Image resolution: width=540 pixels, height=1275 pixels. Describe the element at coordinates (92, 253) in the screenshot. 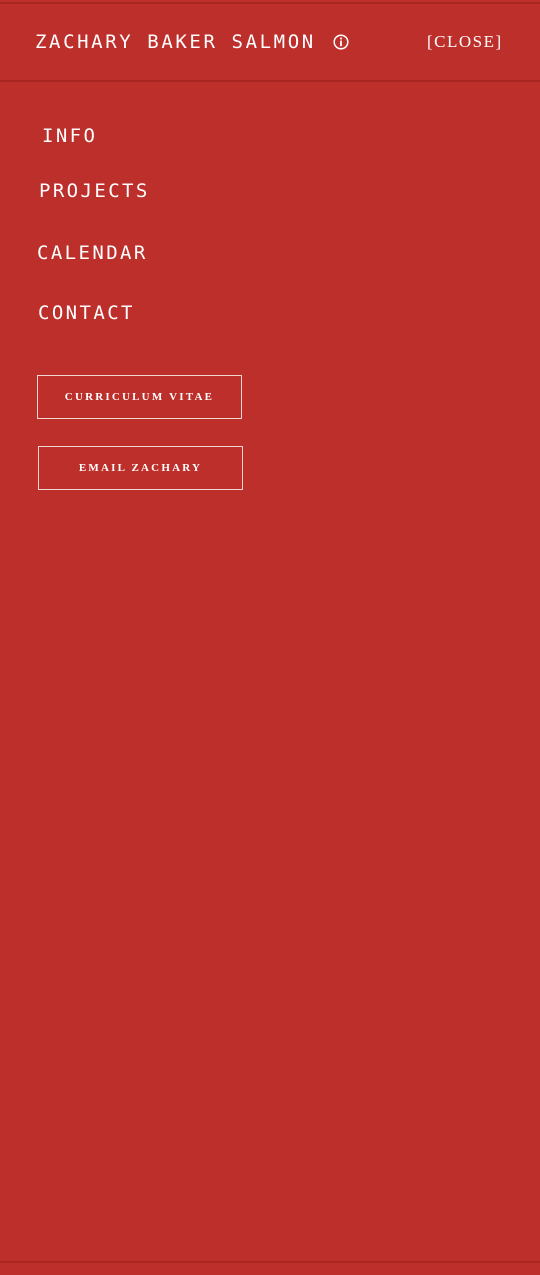

I see `menu-item-calendar: CALENDAR` at that location.